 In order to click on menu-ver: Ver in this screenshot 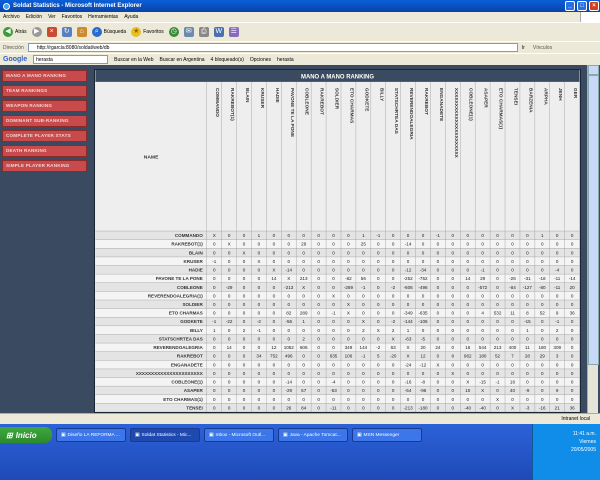, I will do `click(52, 17)`.